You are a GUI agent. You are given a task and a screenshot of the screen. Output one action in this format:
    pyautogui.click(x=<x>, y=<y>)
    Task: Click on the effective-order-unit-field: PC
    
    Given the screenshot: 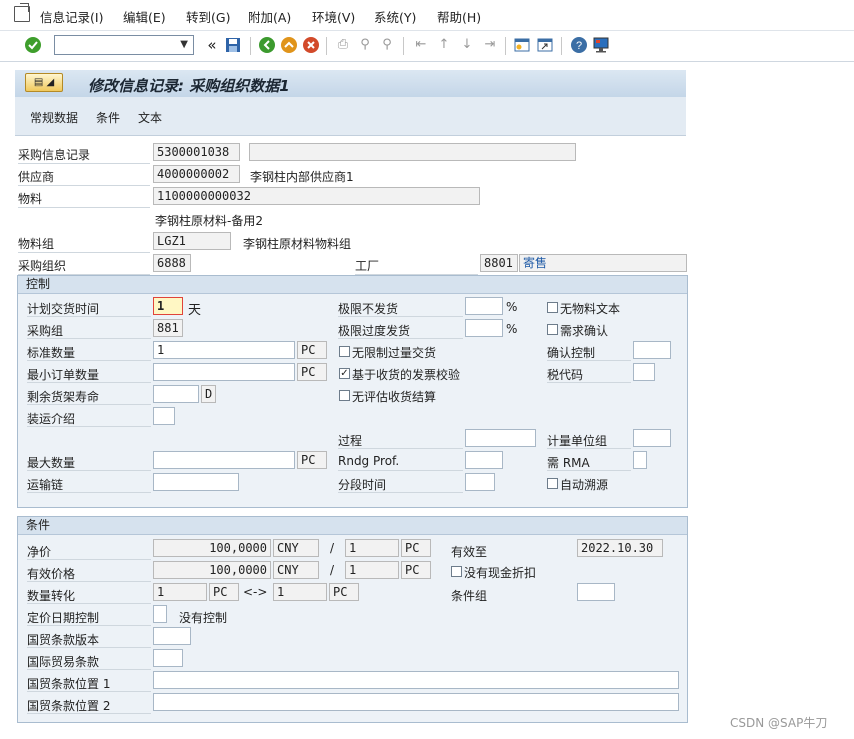 What is the action you would take?
    pyautogui.click(x=416, y=570)
    